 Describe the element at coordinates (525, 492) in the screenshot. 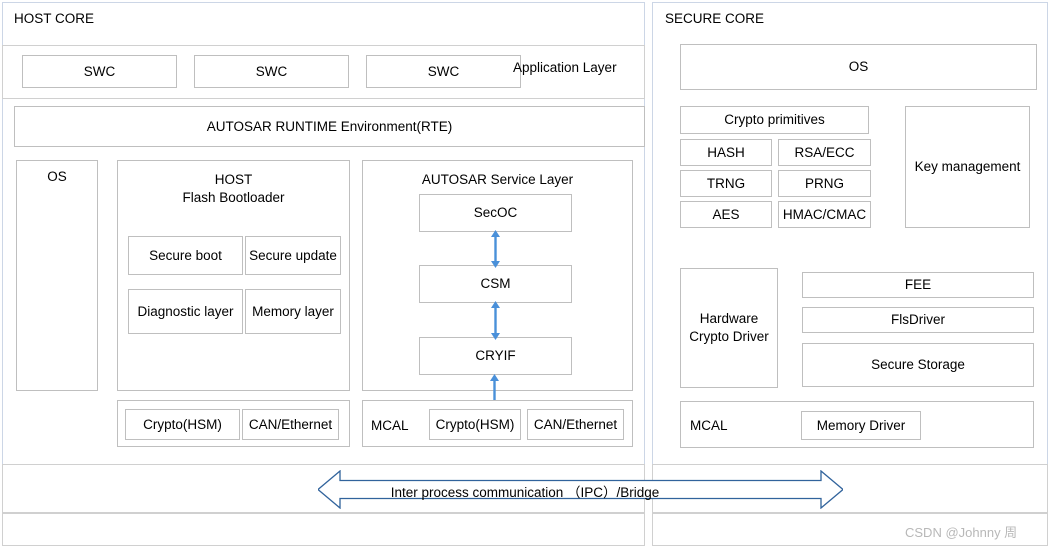

I see `ipc-bridge-label: Inter process communication （IPC）/Bridge` at that location.